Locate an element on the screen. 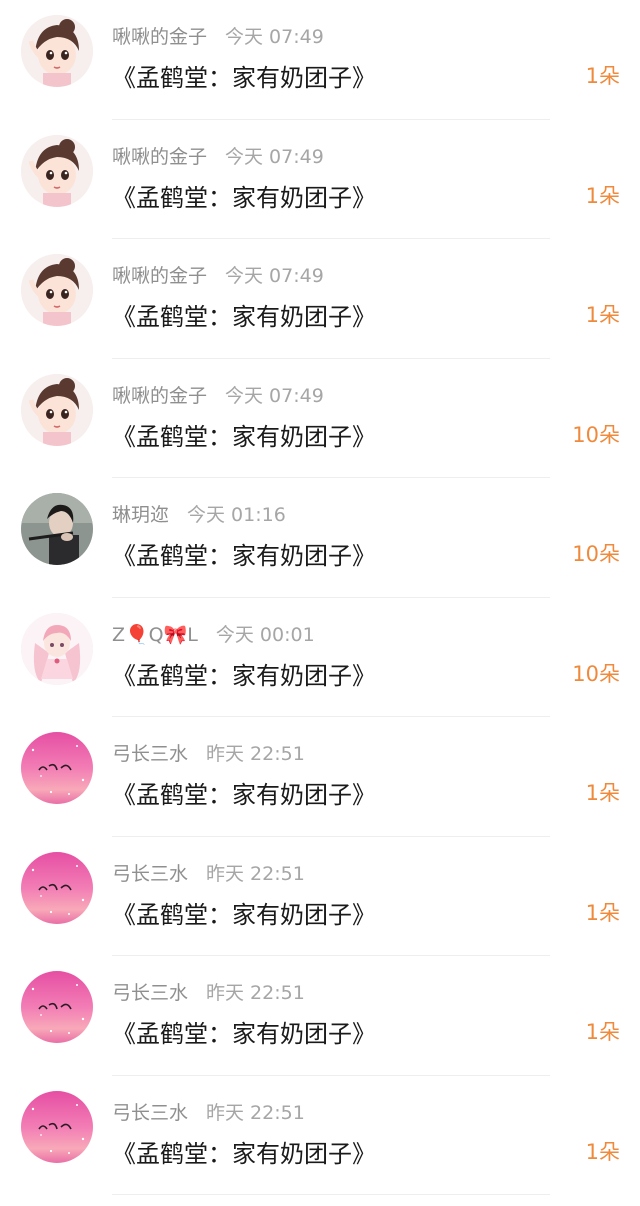 This screenshot has height=1206, width=640. username: Z🎈Q🎀L 今天 00:01 is located at coordinates (213, 633).